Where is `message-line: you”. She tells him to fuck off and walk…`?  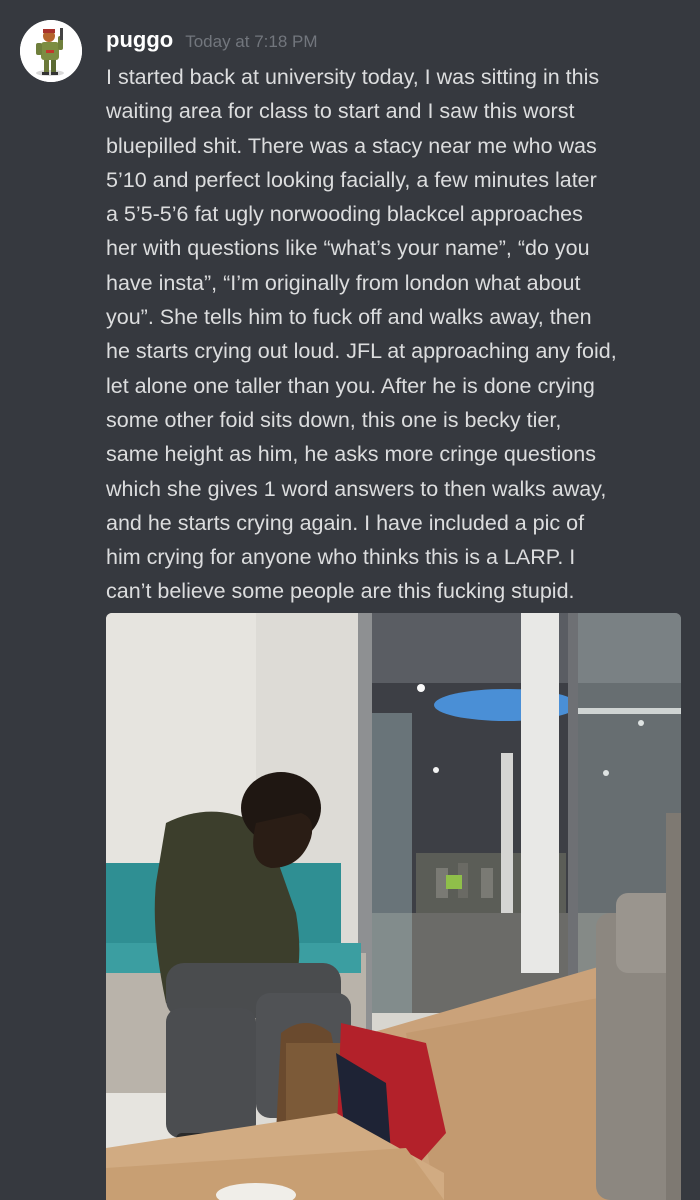
message-line: you”. She tells him to fuck off and walk… is located at coordinates (349, 317).